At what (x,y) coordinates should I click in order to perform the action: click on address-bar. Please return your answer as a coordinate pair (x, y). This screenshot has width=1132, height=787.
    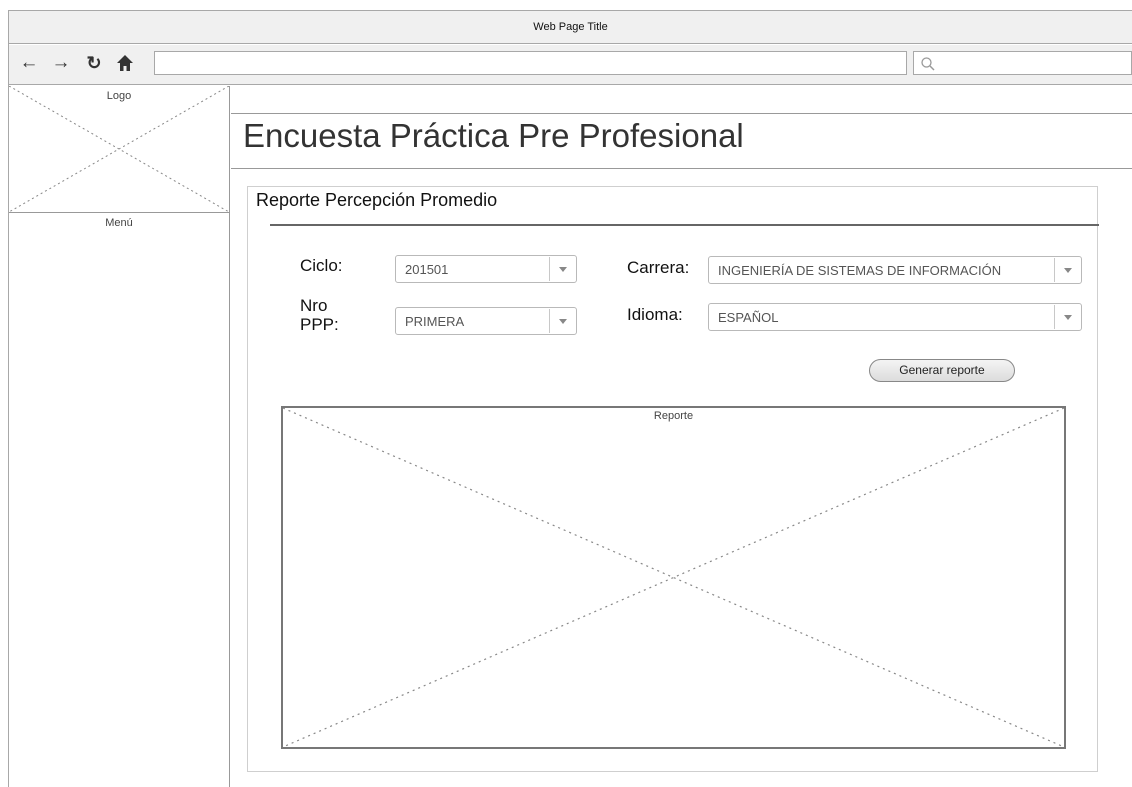
    Looking at the image, I should click on (530, 63).